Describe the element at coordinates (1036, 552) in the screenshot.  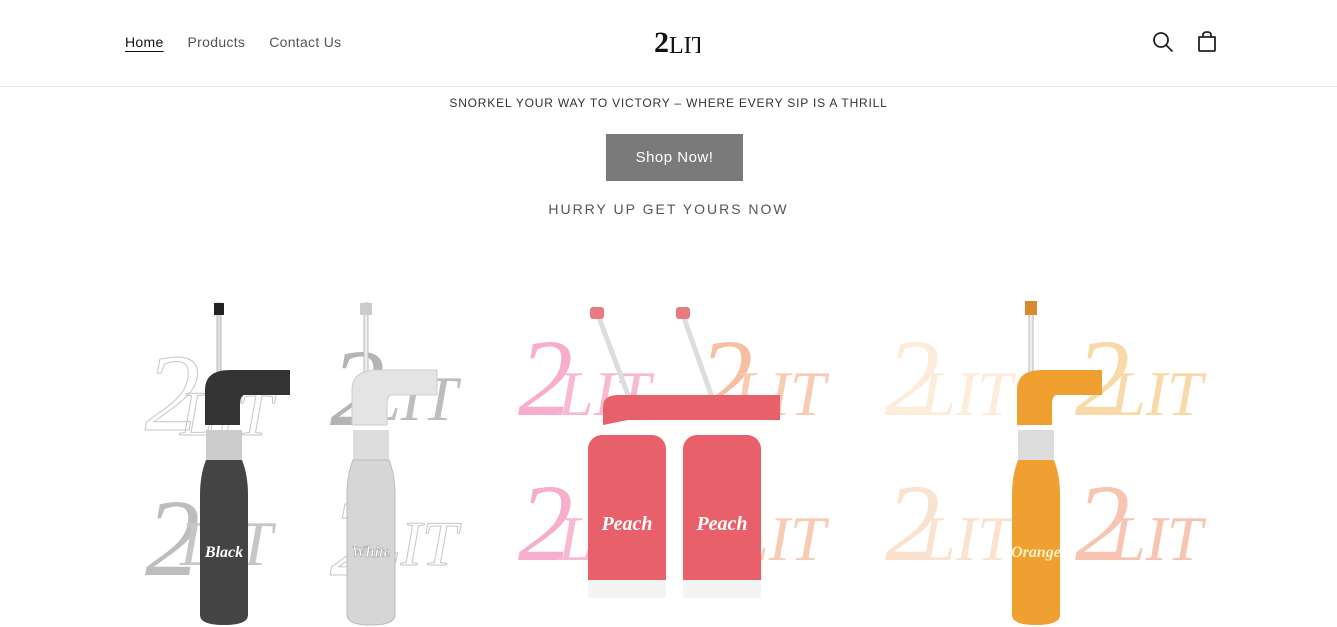
I see `svg-text: Orange` at that location.